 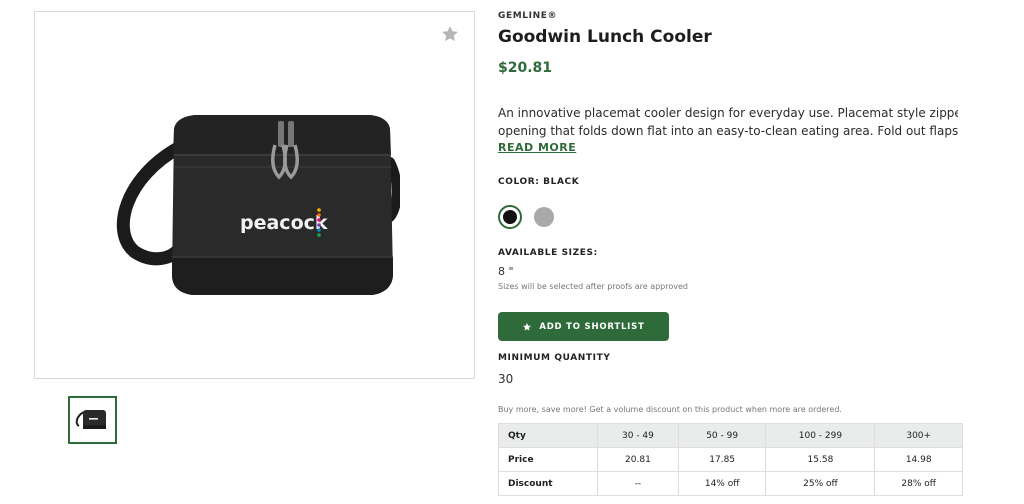 What do you see at coordinates (450, 34) in the screenshot?
I see `favorite-star-icon` at bounding box center [450, 34].